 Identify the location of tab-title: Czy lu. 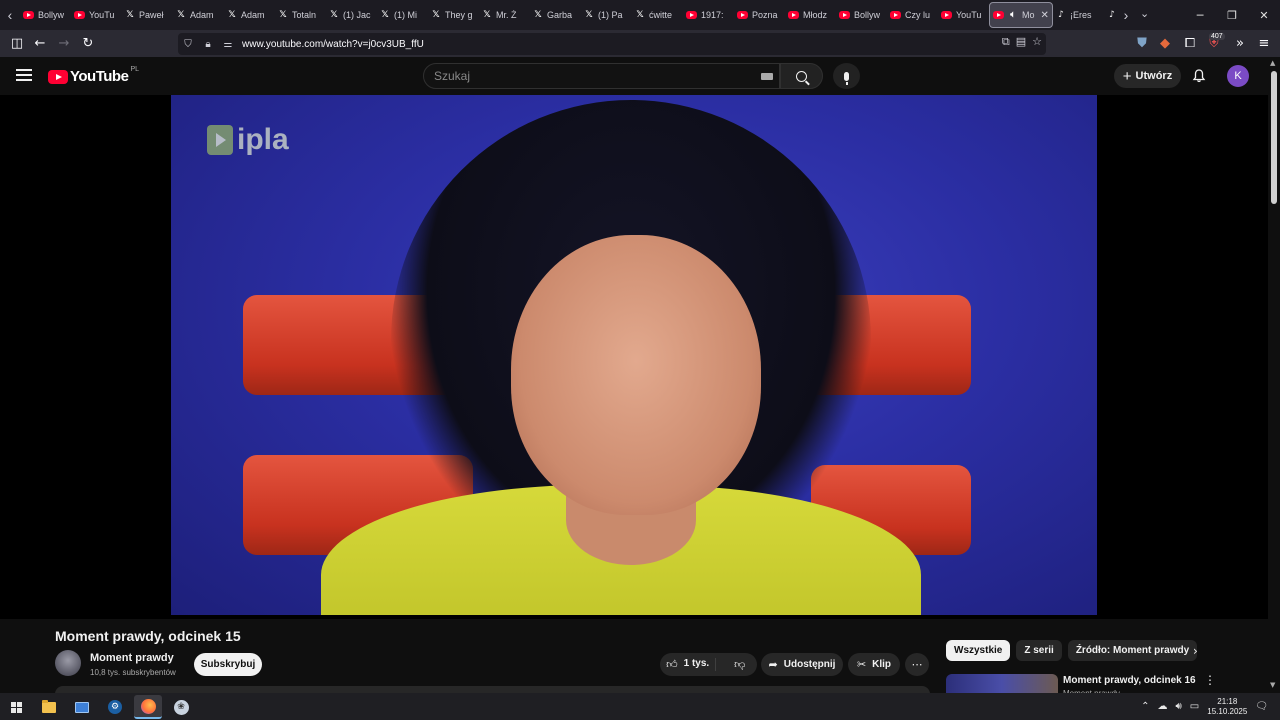
(918, 15).